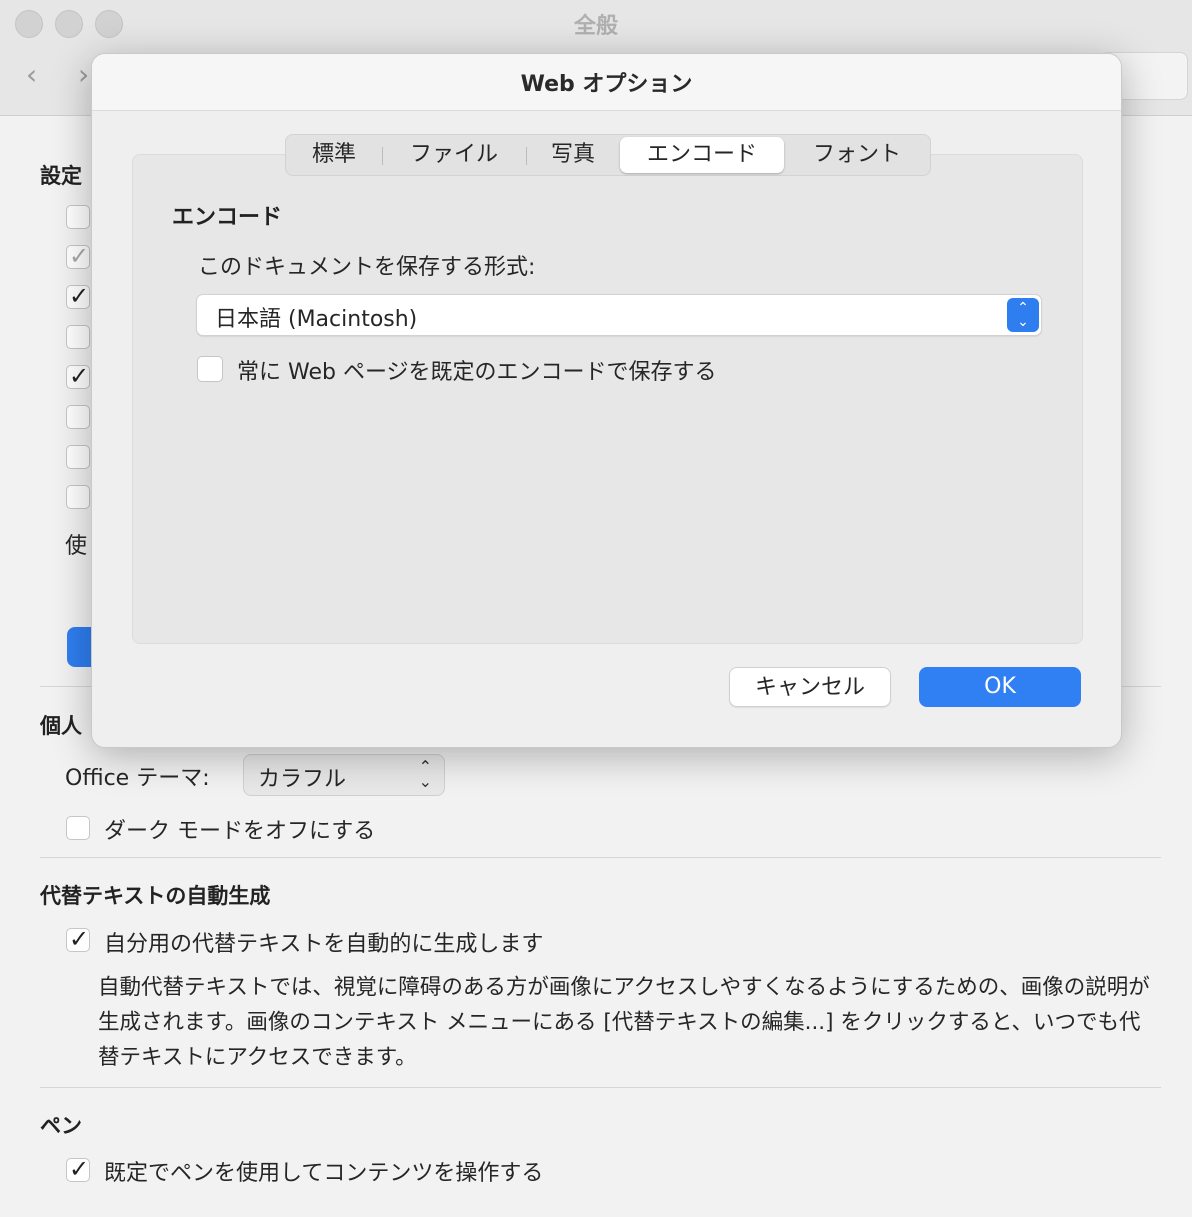 The width and height of the screenshot is (1192, 1217). I want to click on alt-text-checkbox, so click(78, 939).